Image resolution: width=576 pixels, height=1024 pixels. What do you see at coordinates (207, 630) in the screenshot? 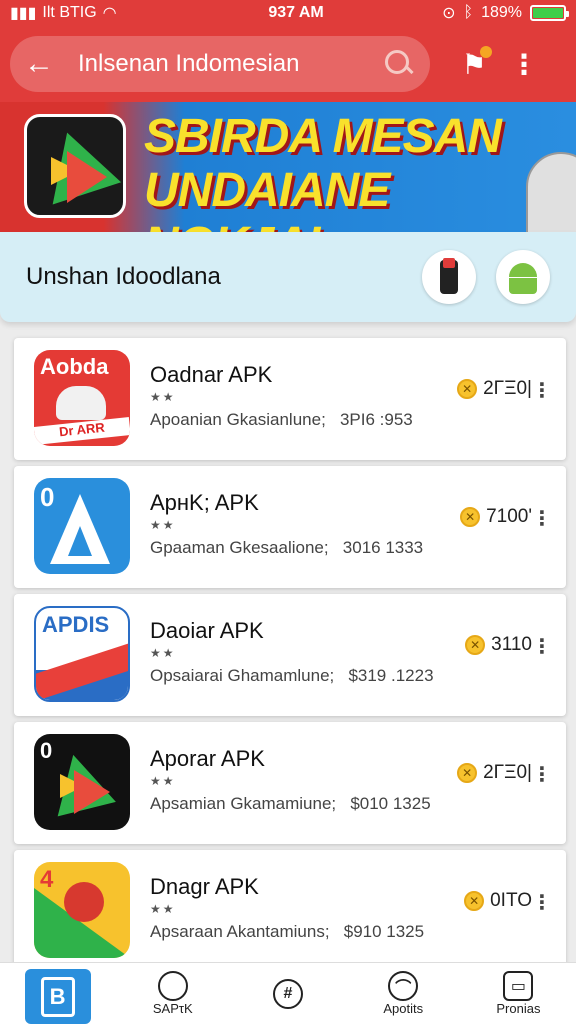
I see `app-name: Daoiar APK` at bounding box center [207, 630].